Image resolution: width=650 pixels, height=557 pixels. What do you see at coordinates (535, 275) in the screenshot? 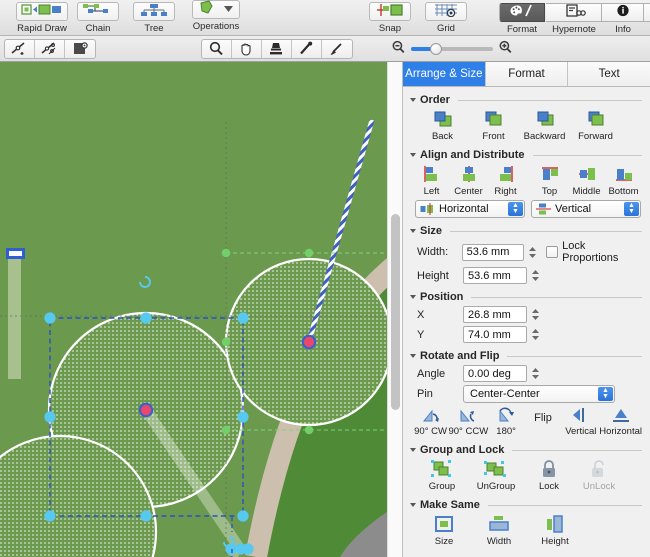
I see `height-stepper` at bounding box center [535, 275].